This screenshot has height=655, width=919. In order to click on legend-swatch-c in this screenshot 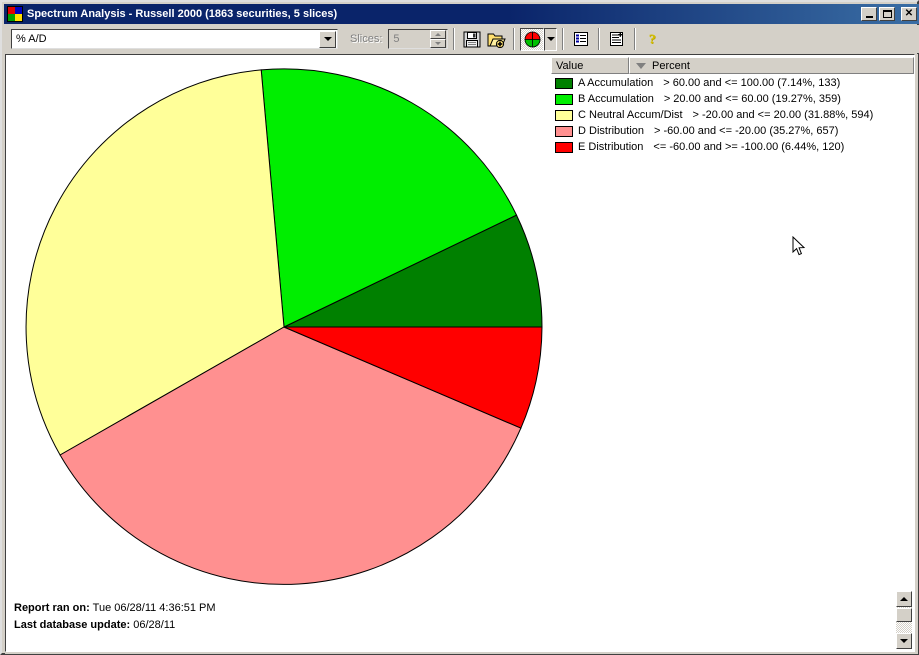, I will do `click(564, 115)`.